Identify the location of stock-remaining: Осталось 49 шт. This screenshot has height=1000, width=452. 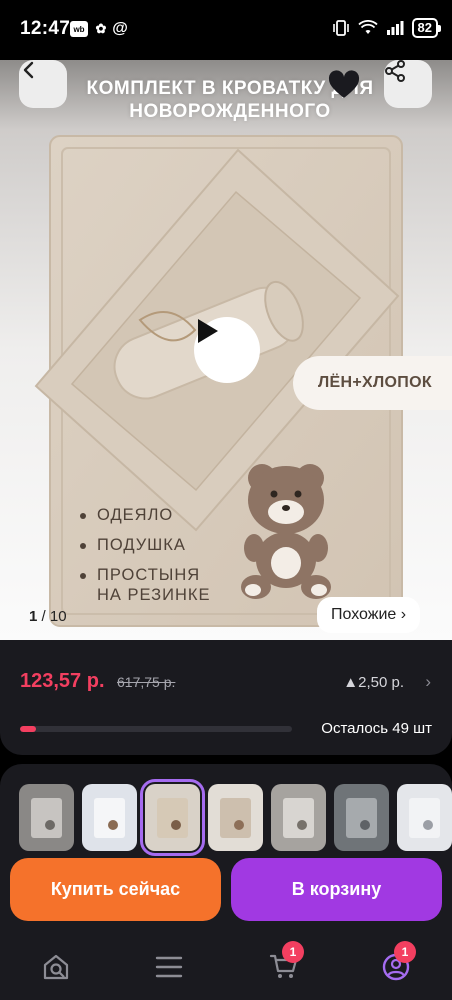
(376, 728).